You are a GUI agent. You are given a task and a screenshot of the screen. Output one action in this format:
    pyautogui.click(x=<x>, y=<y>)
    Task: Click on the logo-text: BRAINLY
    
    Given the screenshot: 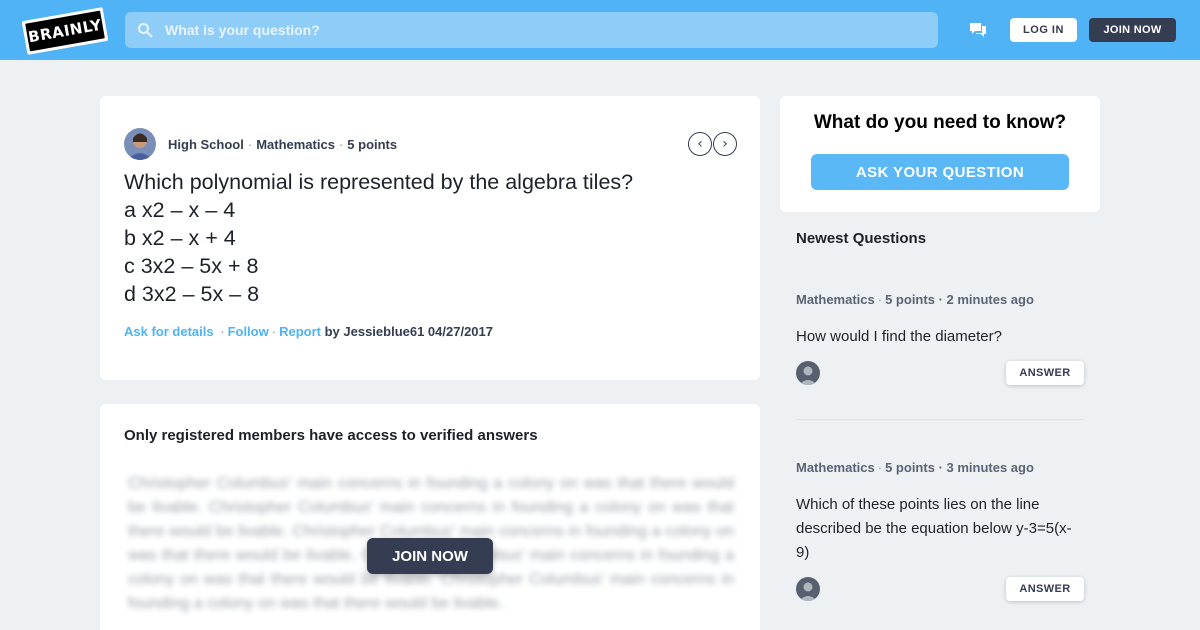 What is the action you would take?
    pyautogui.click(x=65, y=31)
    